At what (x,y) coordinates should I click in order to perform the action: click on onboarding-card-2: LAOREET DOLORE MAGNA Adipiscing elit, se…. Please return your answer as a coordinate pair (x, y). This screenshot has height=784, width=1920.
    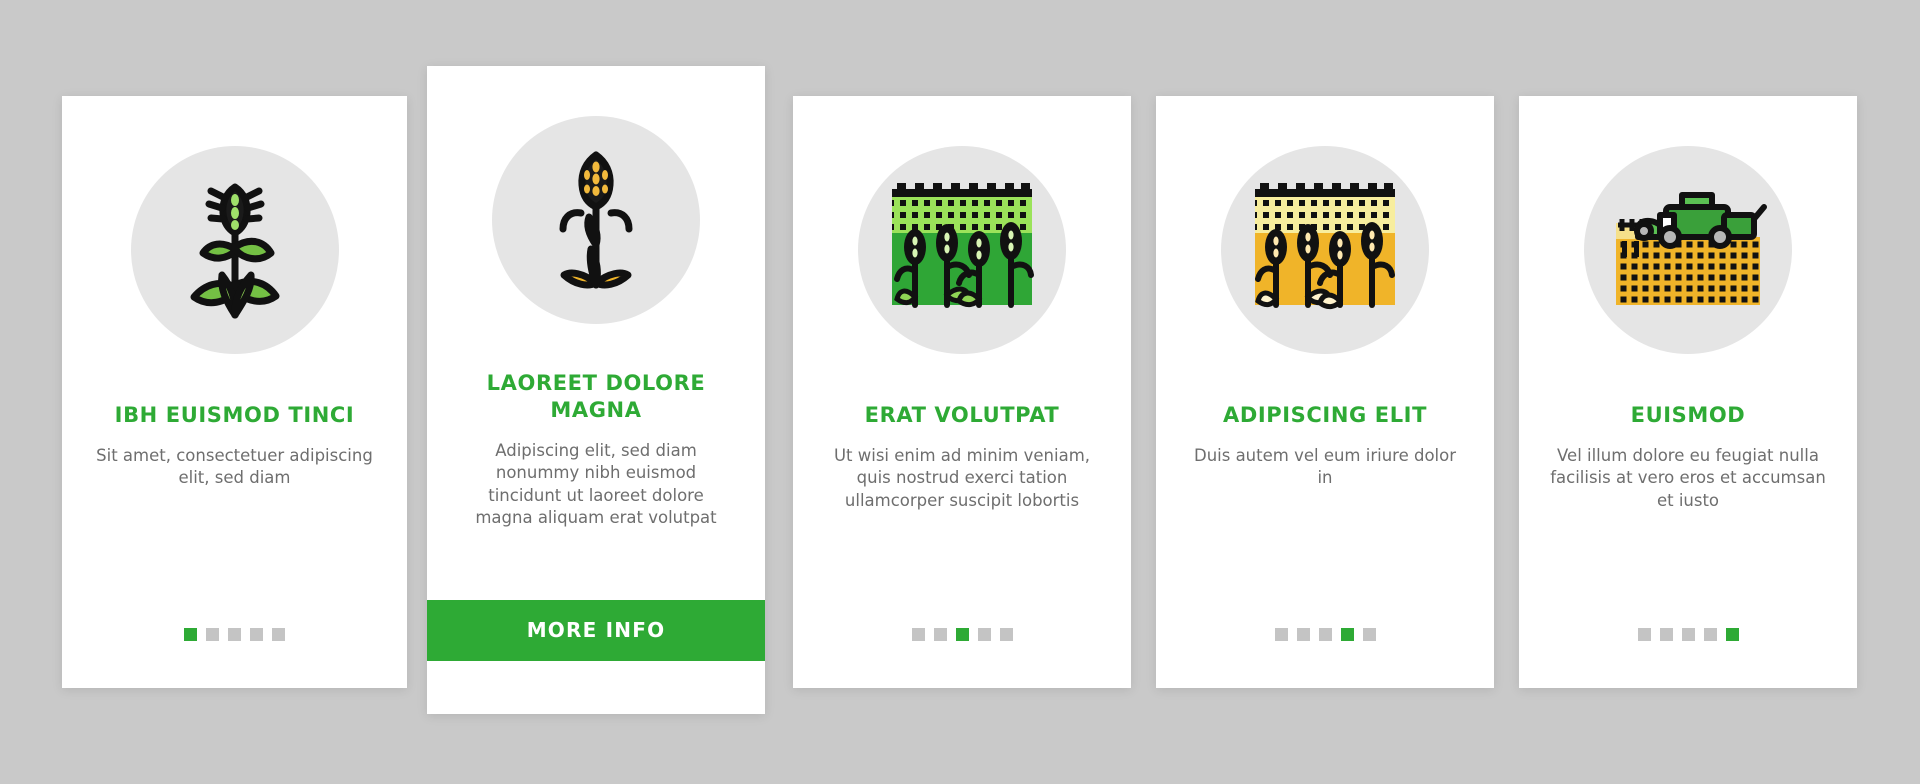
    Looking at the image, I should click on (596, 390).